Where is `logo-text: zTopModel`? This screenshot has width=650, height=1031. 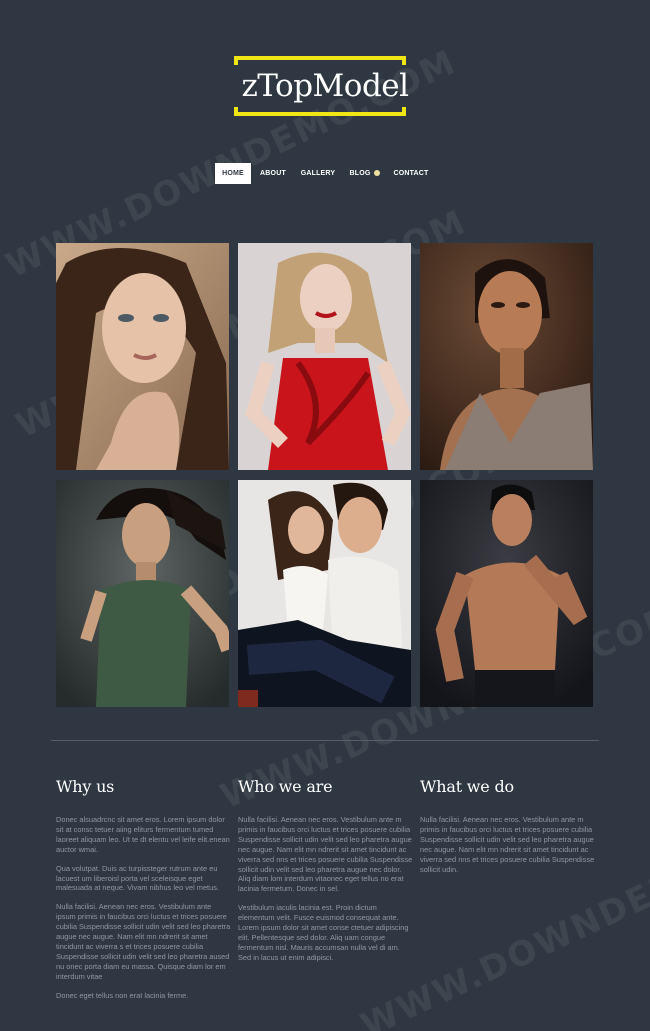 logo-text: zTopModel is located at coordinates (325, 86).